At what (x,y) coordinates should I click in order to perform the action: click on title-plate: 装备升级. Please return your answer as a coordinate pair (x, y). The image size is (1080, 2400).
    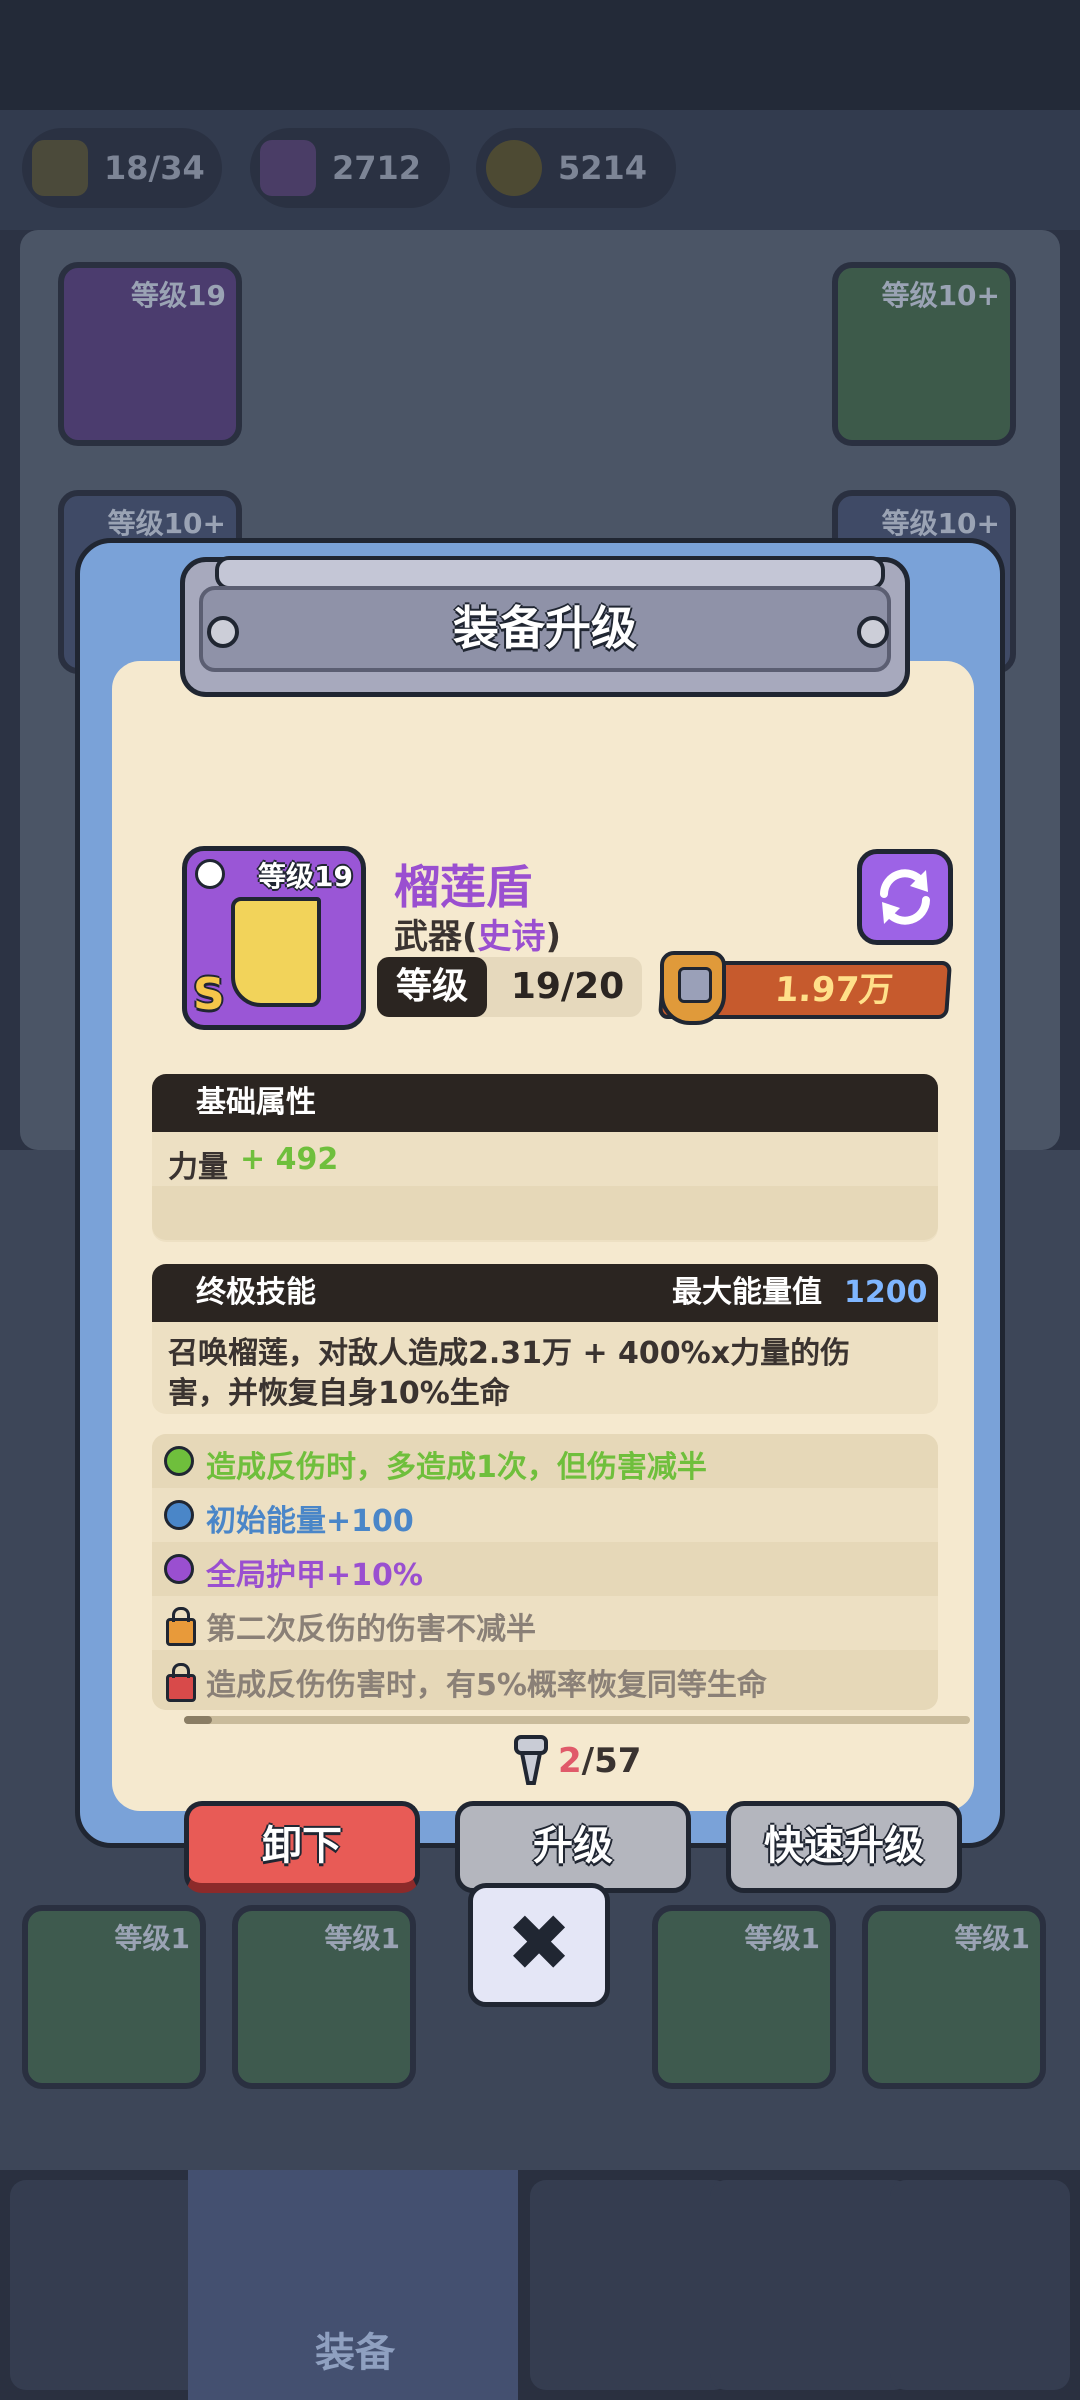
    Looking at the image, I should click on (545, 626).